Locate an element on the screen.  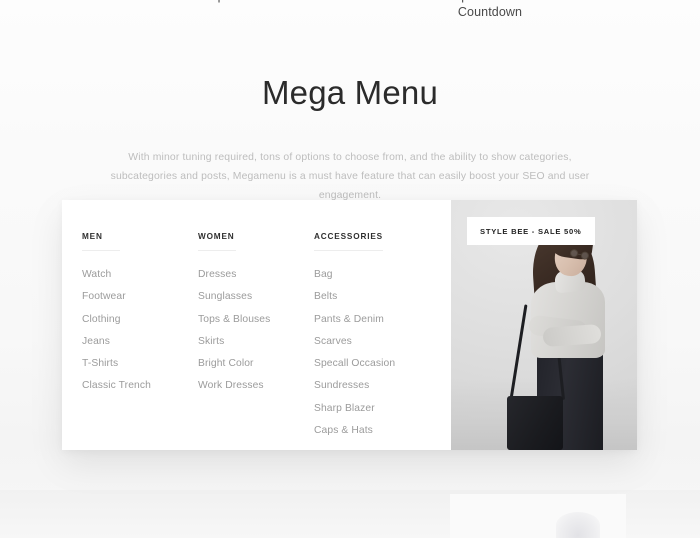
list-item: Tops & Blouses is located at coordinates (253, 320).